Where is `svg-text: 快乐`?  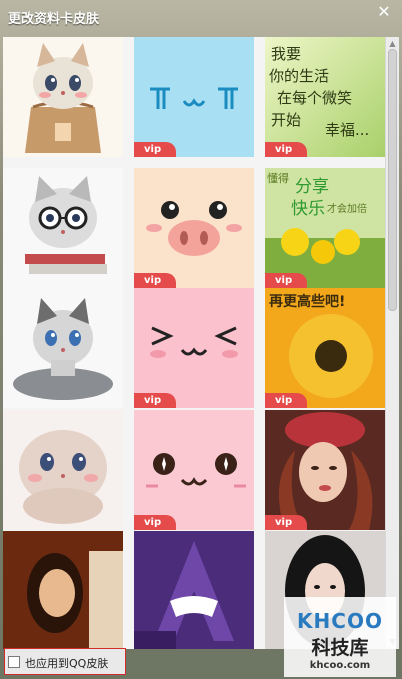 svg-text: 快乐 is located at coordinates (308, 209).